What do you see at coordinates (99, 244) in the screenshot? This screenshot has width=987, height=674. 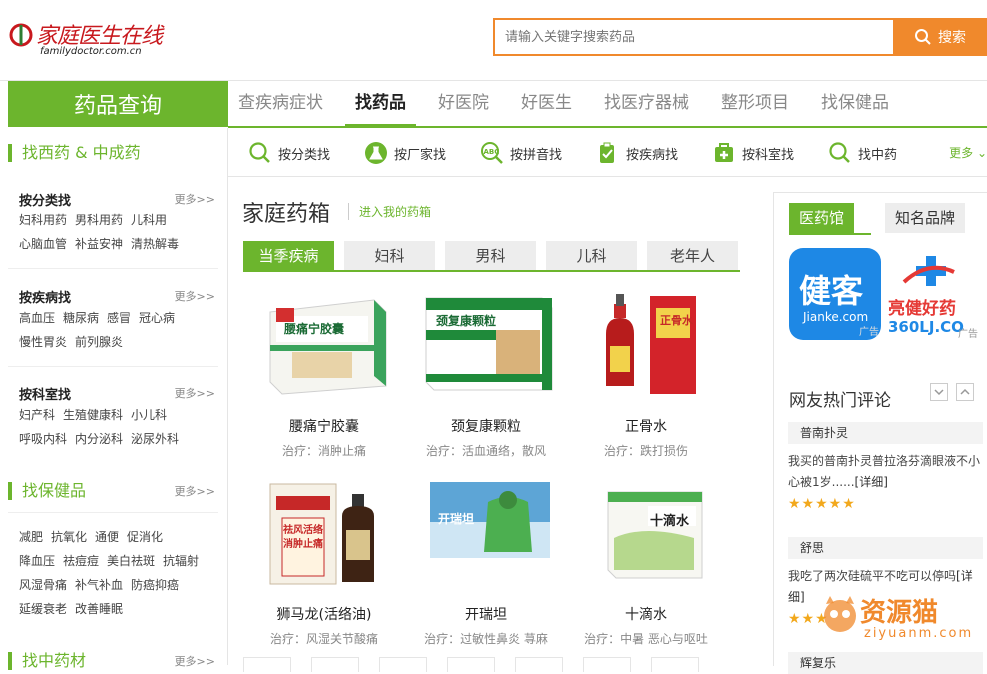 I see `sidebar-link: 补益安神` at bounding box center [99, 244].